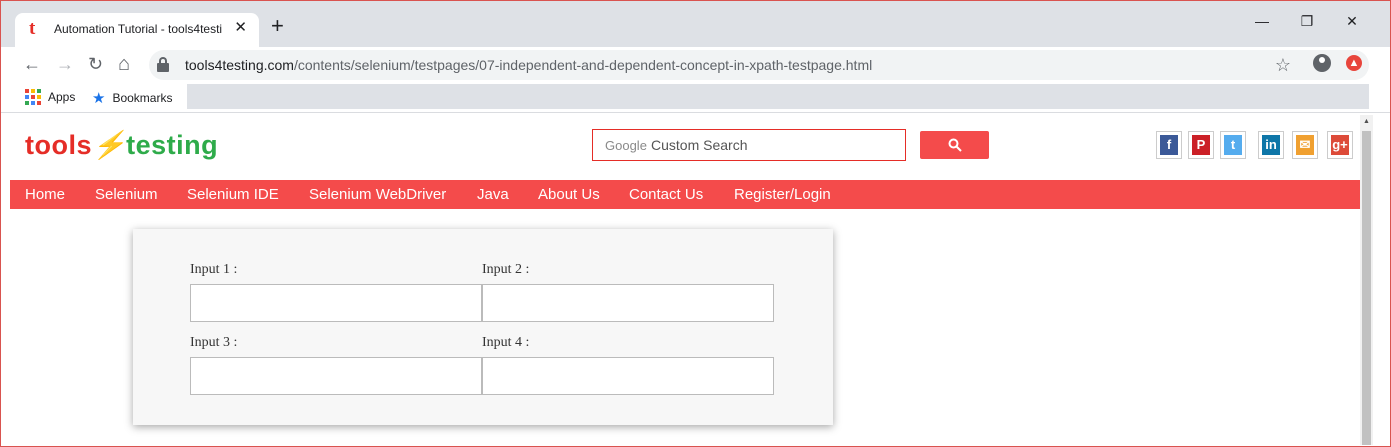 The width and height of the screenshot is (1391, 447). I want to click on page-scrollbar: ▲, so click(1366, 280).